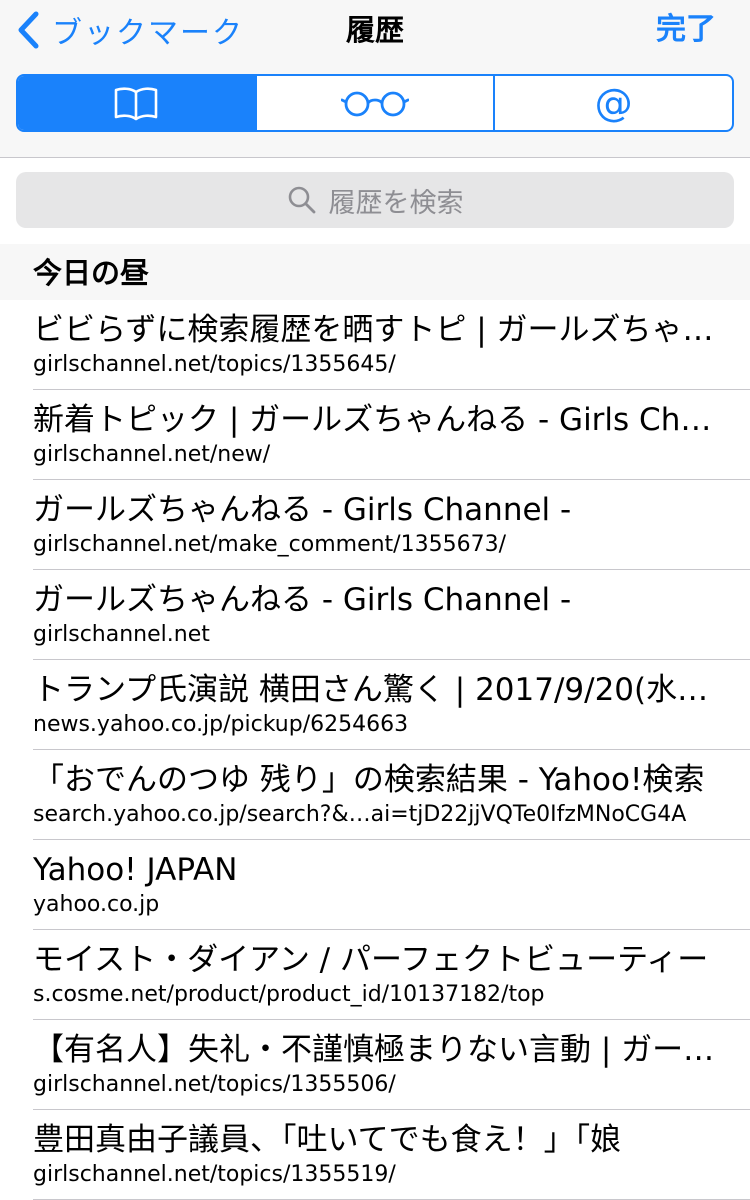  Describe the element at coordinates (214, 1084) in the screenshot. I see `history-item-url: girlschannel.net/topics/1355506/` at that location.